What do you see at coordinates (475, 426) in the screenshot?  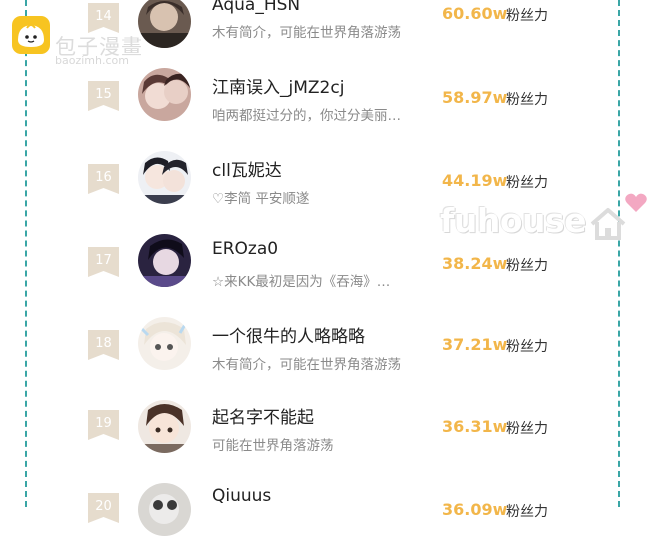 I see `fans-count: 36.31w` at bounding box center [475, 426].